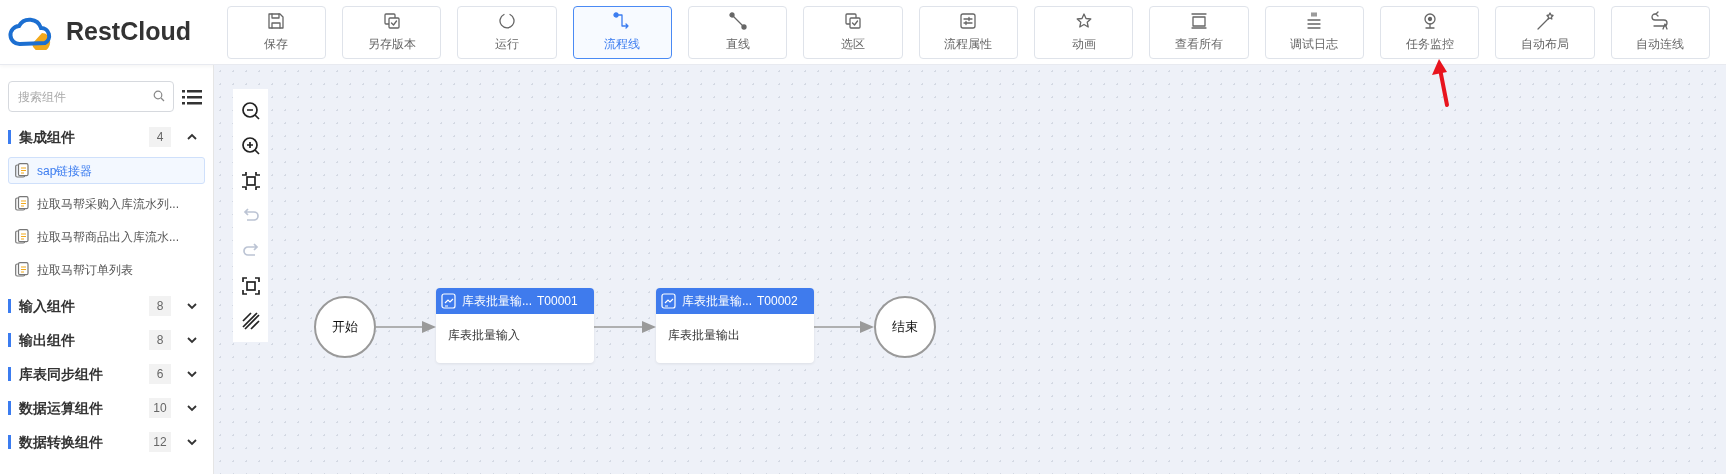  What do you see at coordinates (391, 32) in the screenshot?
I see `toolbar-button: 另存版本` at bounding box center [391, 32].